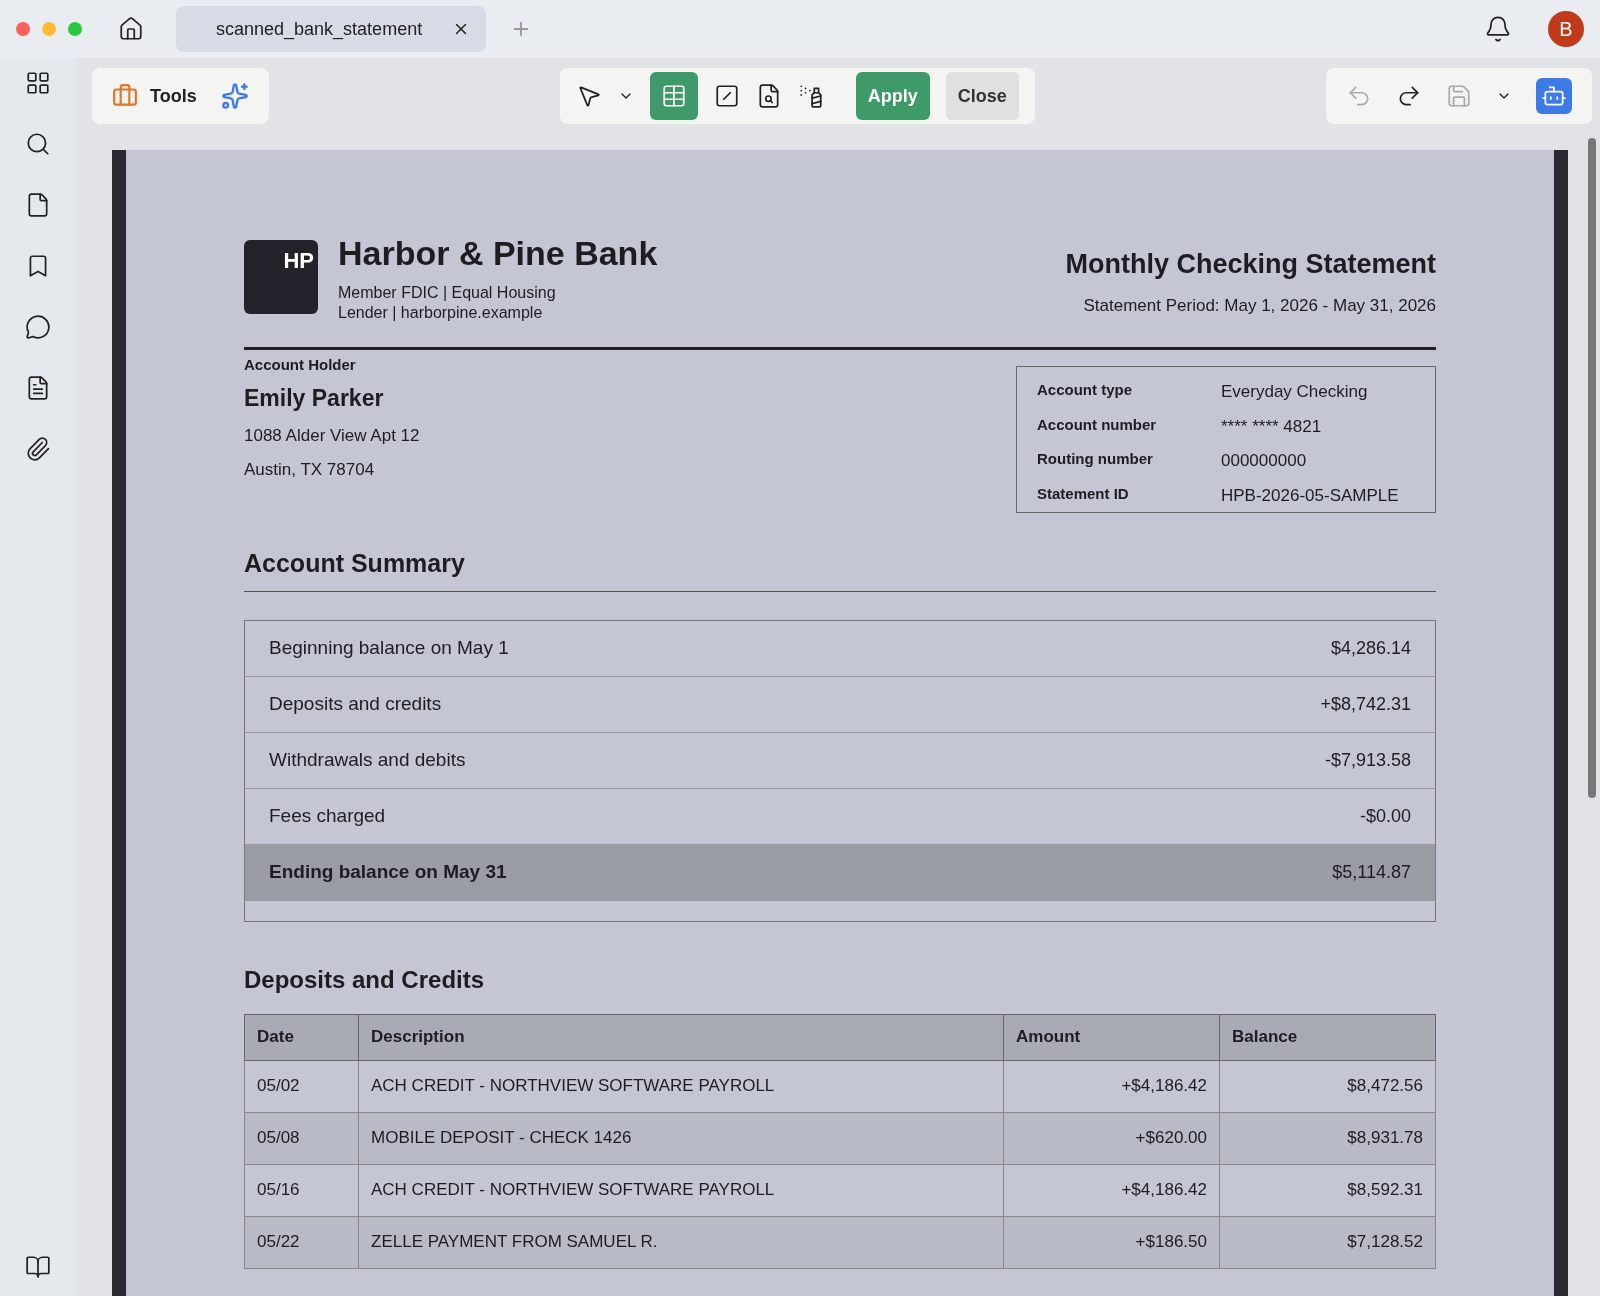  I want to click on detail-label: Routing number, so click(1095, 459).